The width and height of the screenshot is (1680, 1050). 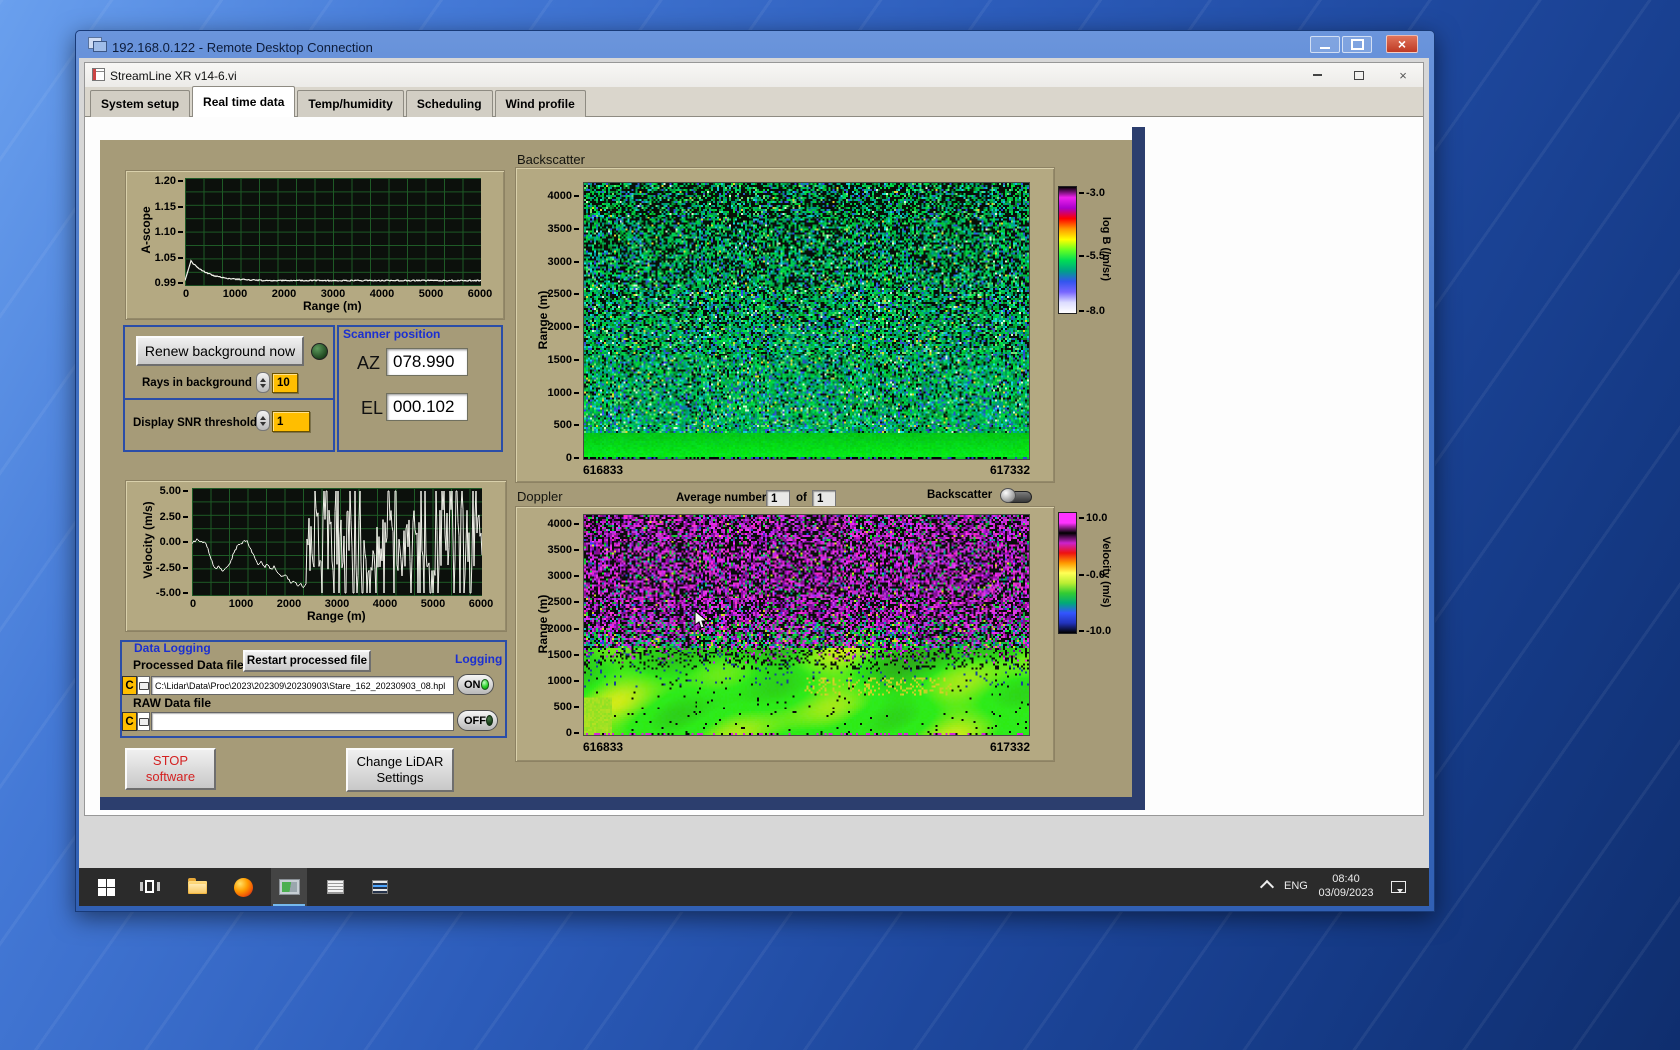 What do you see at coordinates (551, 262) in the screenshot?
I see `y-tick-label: 3000` at bounding box center [551, 262].